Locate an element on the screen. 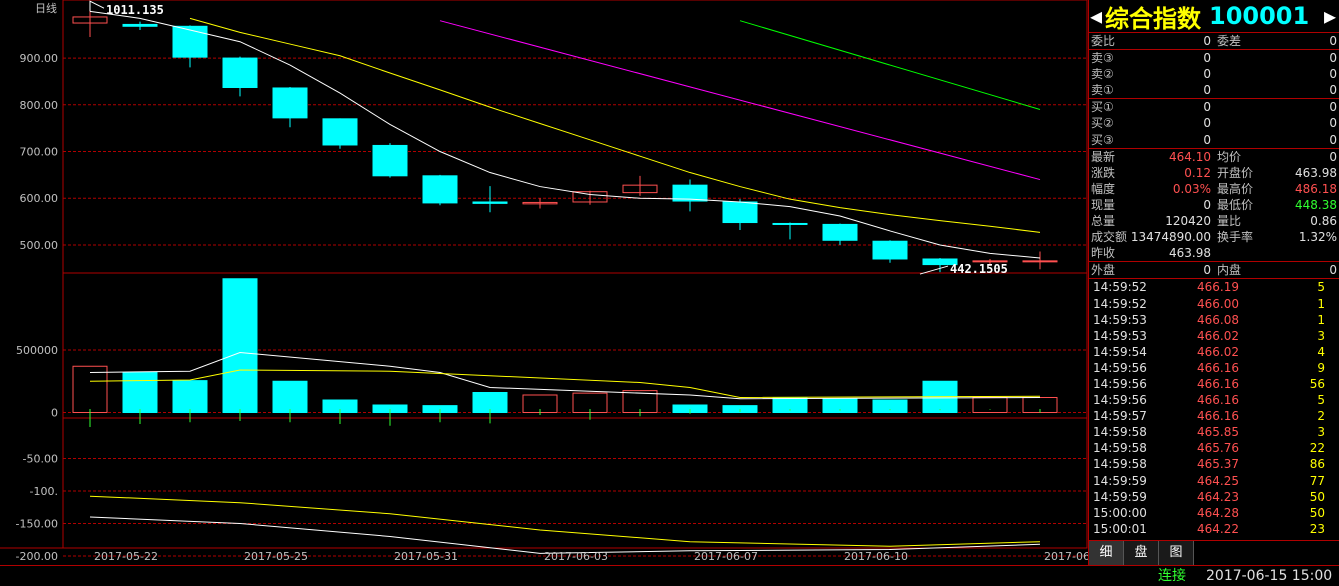  tick-quantity: 9 is located at coordinates (1321, 367).